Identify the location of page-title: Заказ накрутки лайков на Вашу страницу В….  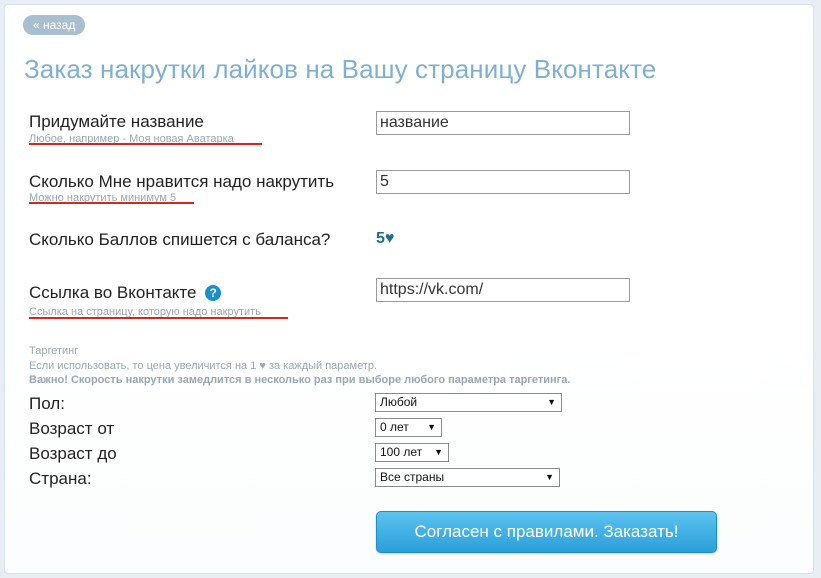
(340, 69).